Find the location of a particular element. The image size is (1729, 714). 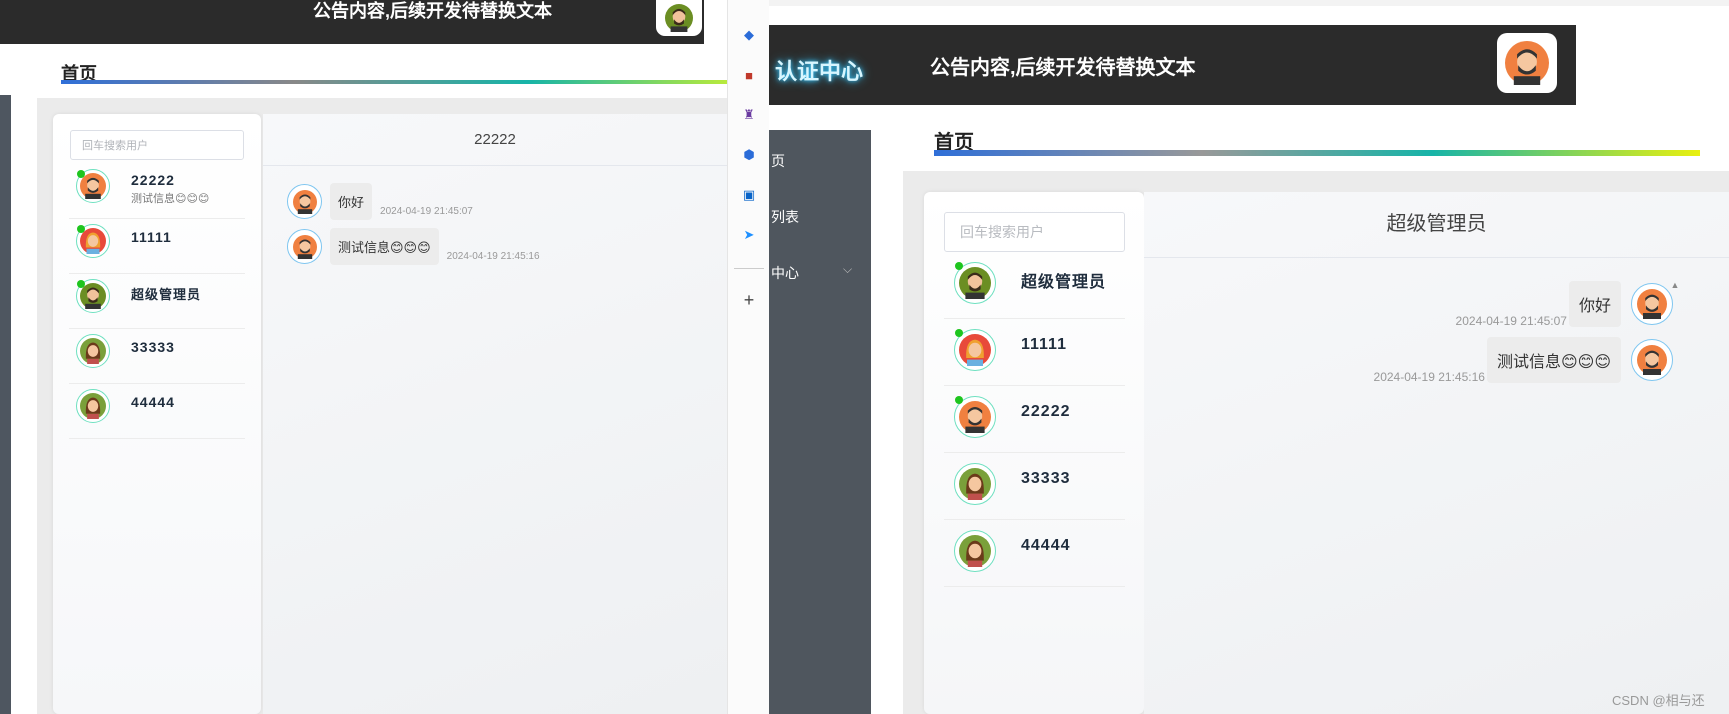

menu-item-center: 中心 is located at coordinates (785, 273).